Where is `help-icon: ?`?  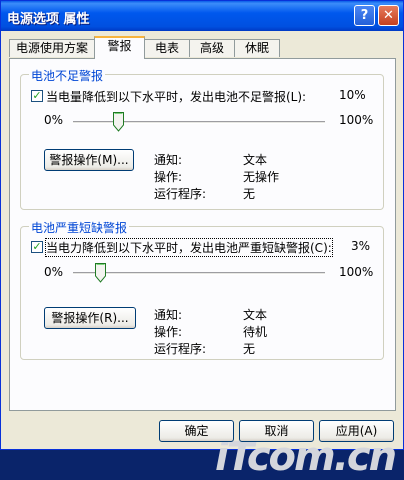 help-icon: ? is located at coordinates (364, 15).